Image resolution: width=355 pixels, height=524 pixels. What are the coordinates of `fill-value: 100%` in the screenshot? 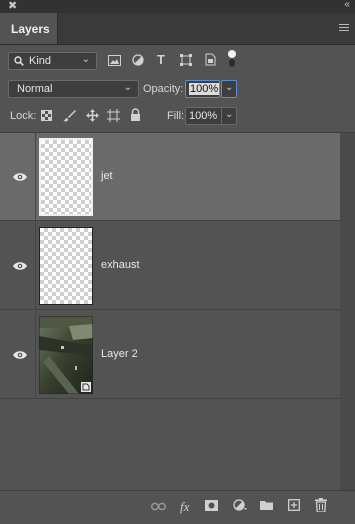 It's located at (203, 116).